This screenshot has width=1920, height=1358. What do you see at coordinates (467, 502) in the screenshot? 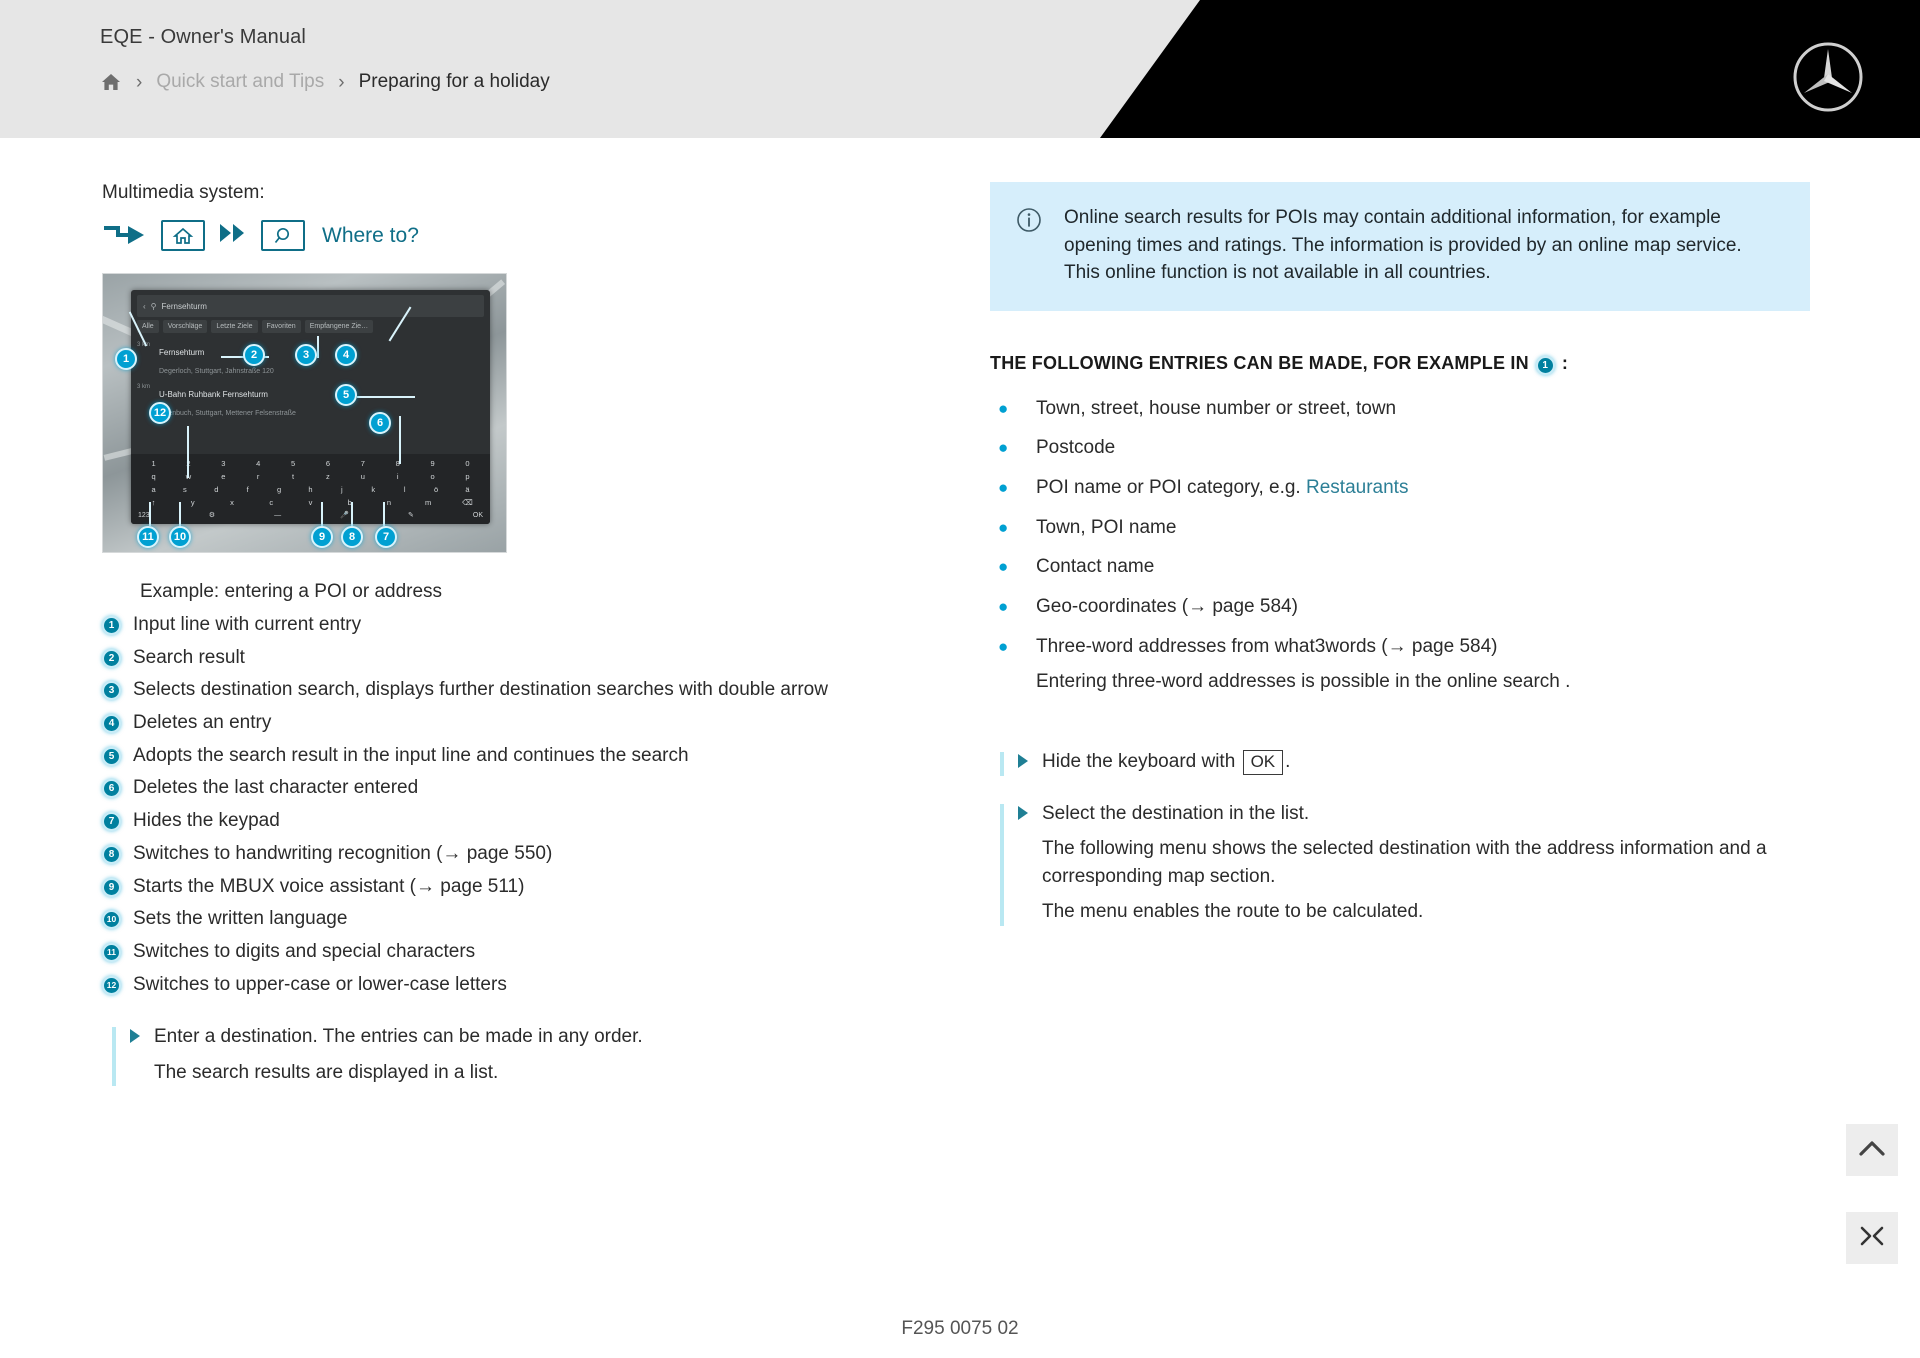
I see `backspace-key: ⌫` at bounding box center [467, 502].